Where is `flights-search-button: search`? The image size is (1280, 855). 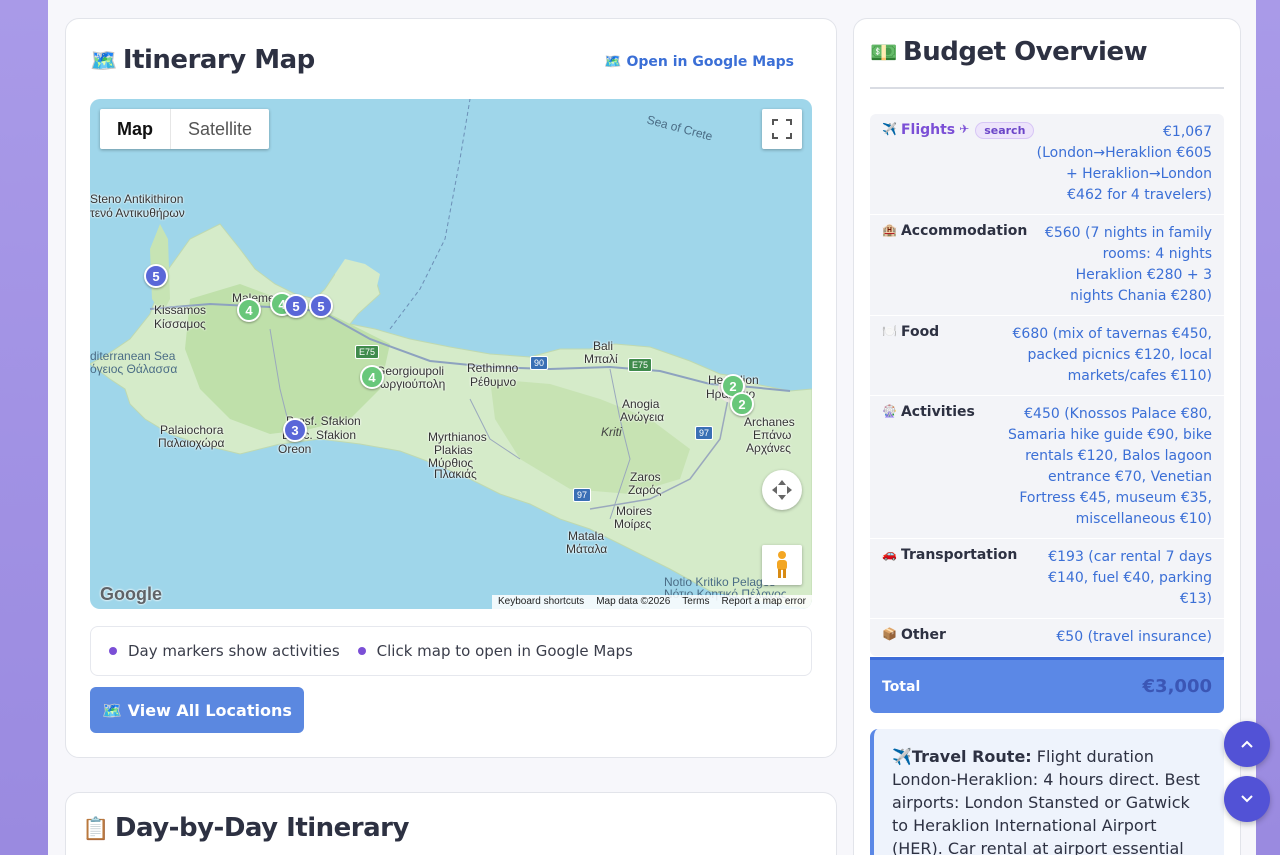
flights-search-button: search is located at coordinates (1005, 130).